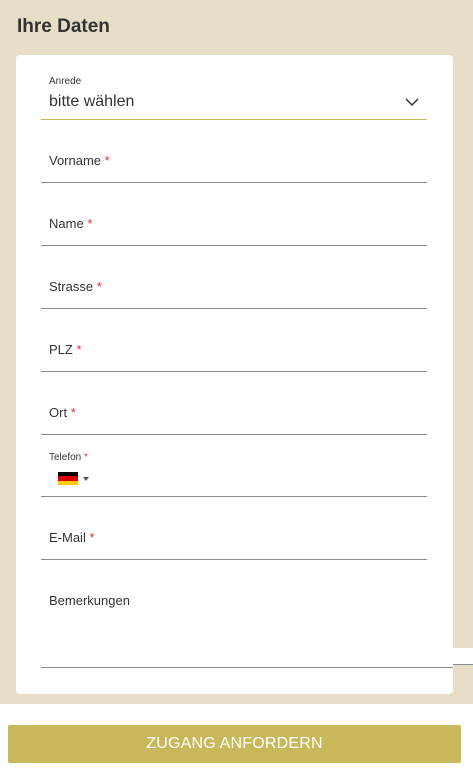 This screenshot has height=776, width=473. I want to click on caret-down-icon, so click(86, 479).